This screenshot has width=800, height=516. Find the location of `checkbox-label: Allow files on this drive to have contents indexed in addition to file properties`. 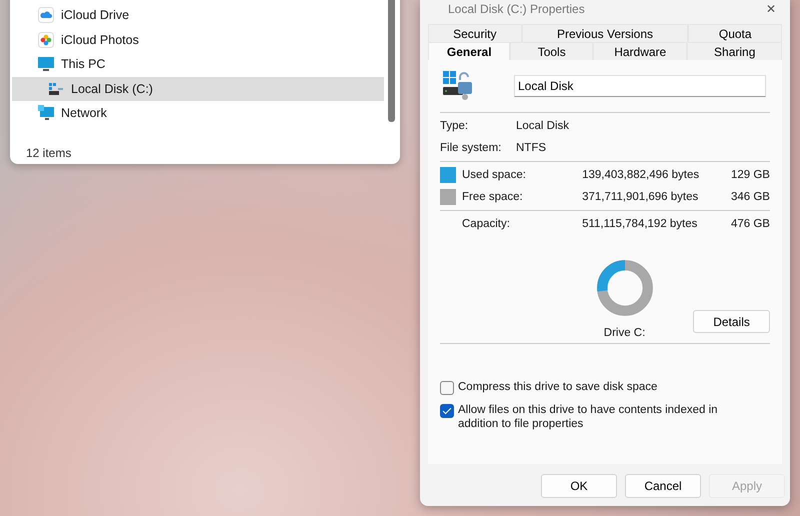

checkbox-label: Allow files on this drive to have contents indexed in addition to file properties is located at coordinates (588, 417).